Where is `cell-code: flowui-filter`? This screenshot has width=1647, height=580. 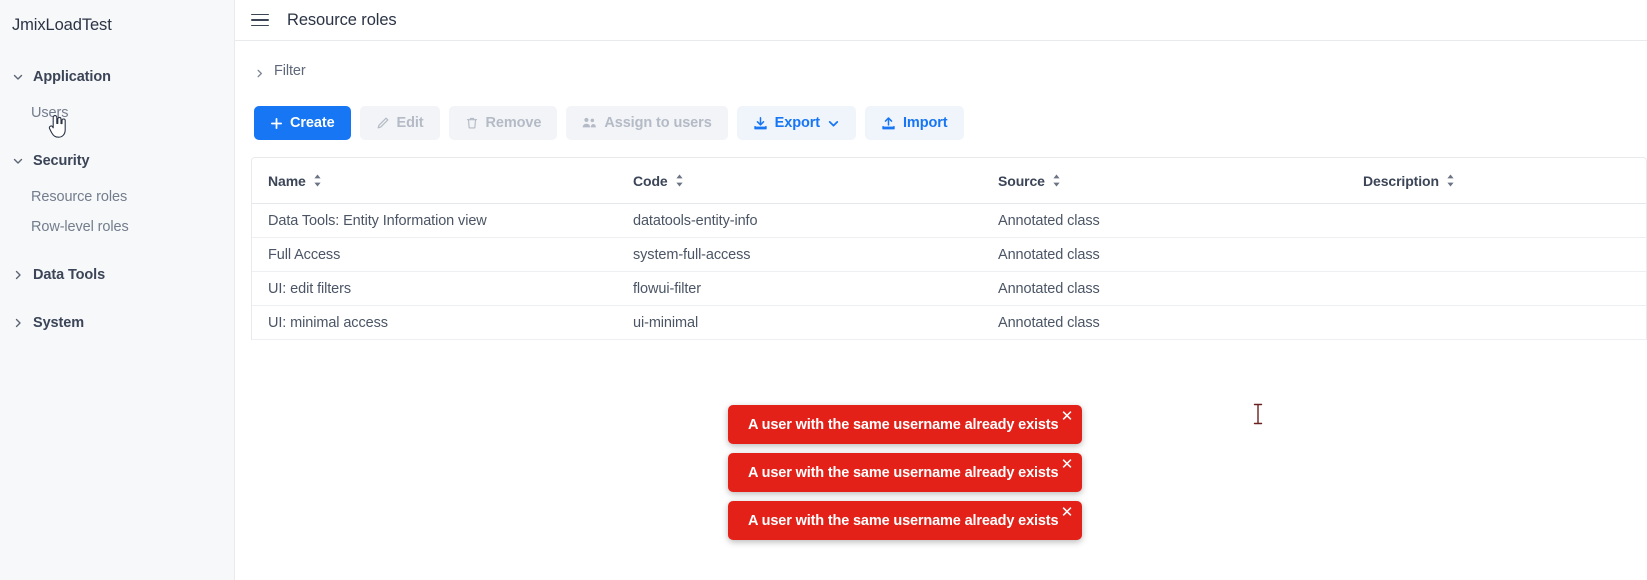
cell-code: flowui-filter is located at coordinates (667, 288).